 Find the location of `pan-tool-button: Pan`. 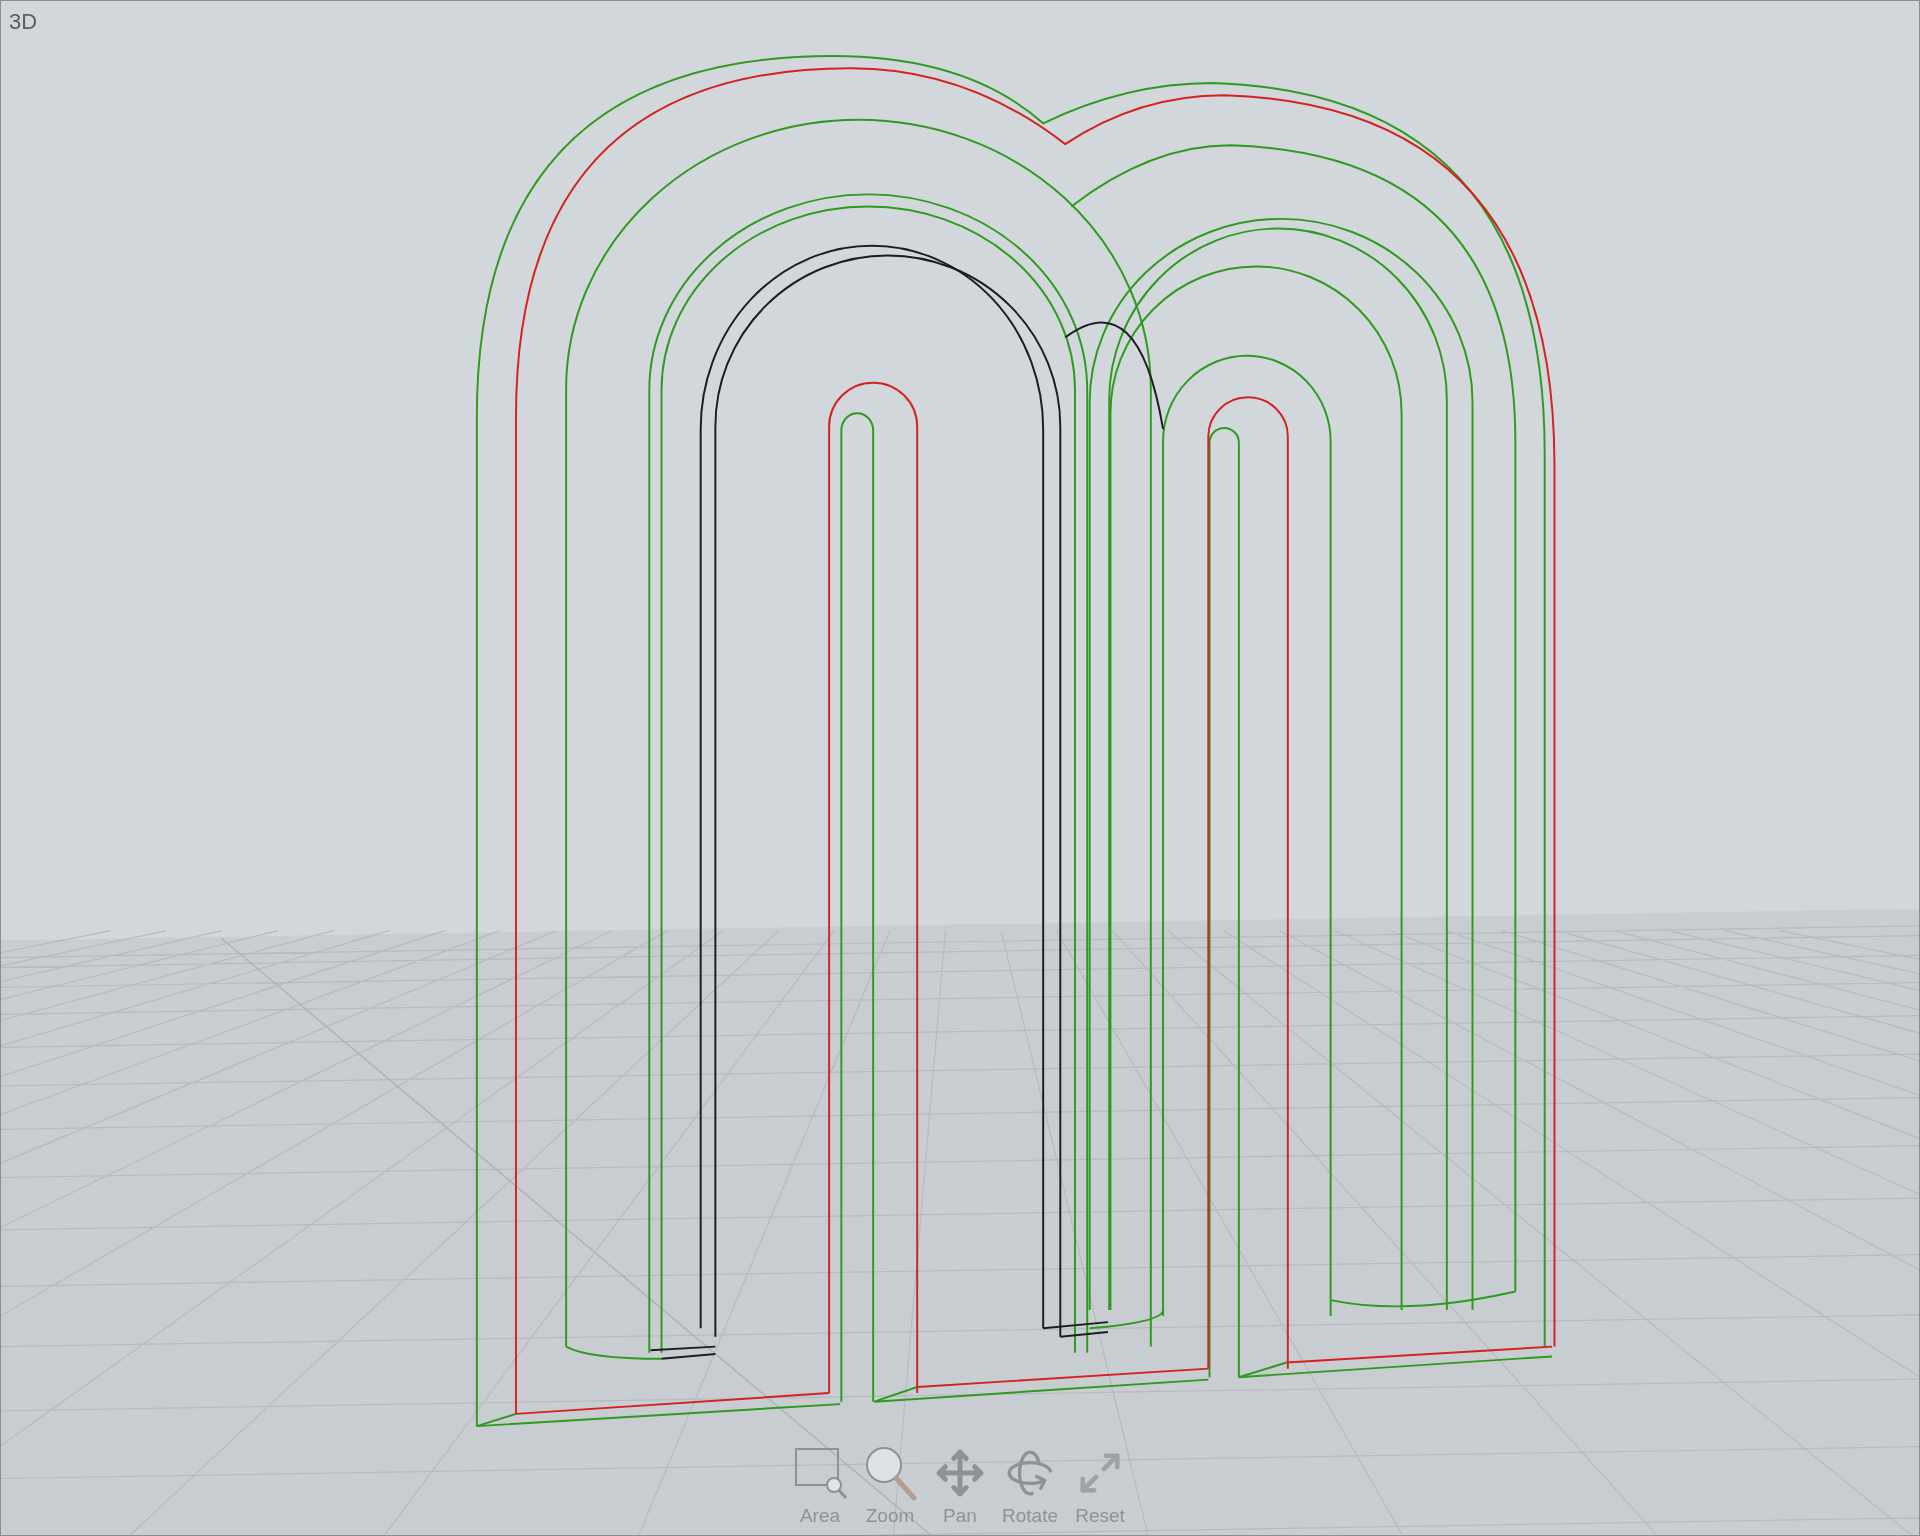

pan-tool-button: Pan is located at coordinates (960, 1486).